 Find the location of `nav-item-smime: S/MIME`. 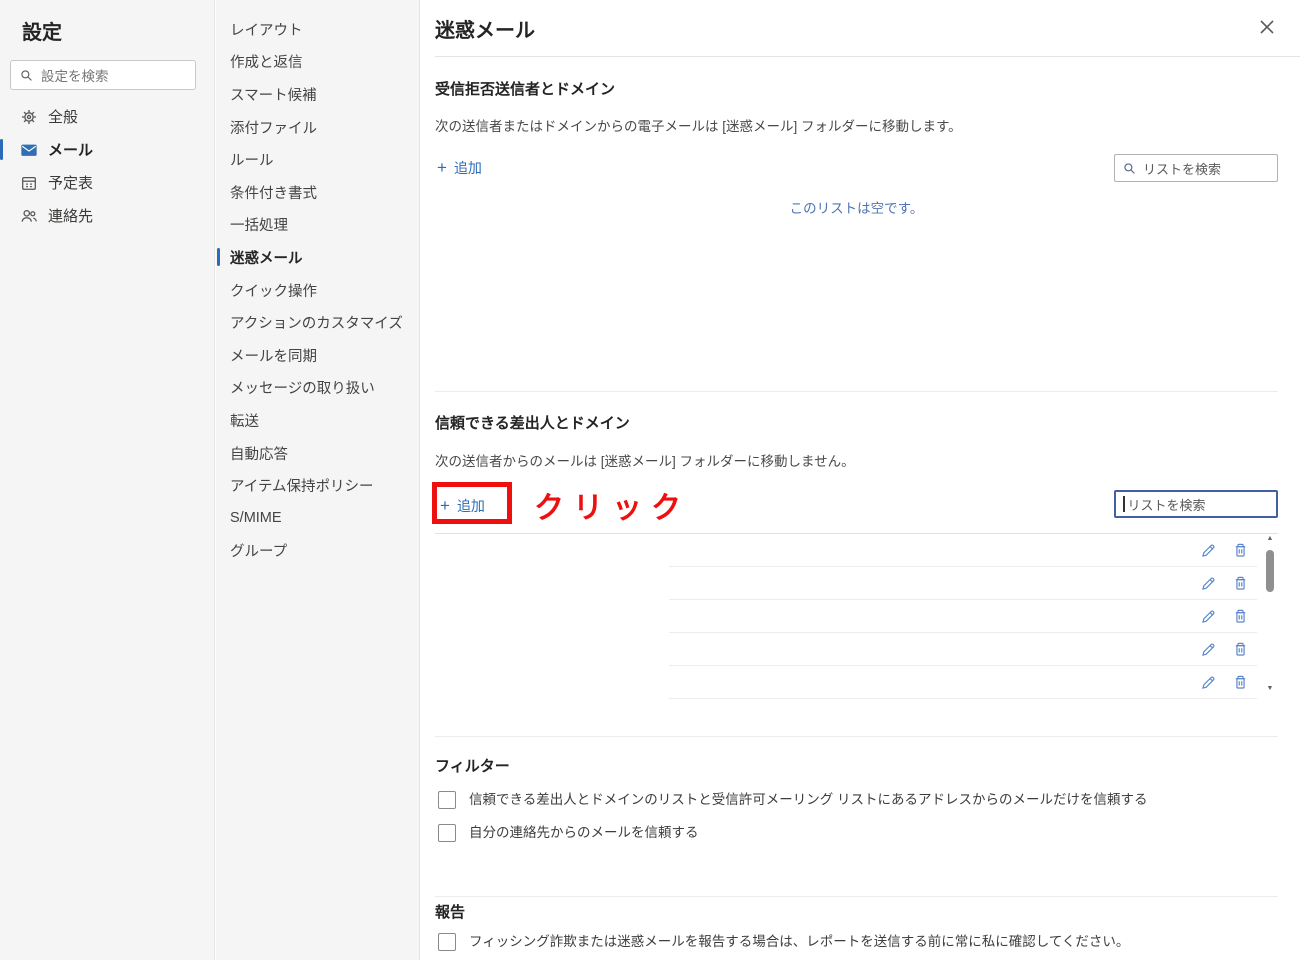

nav-item-smime: S/MIME is located at coordinates (318, 518).